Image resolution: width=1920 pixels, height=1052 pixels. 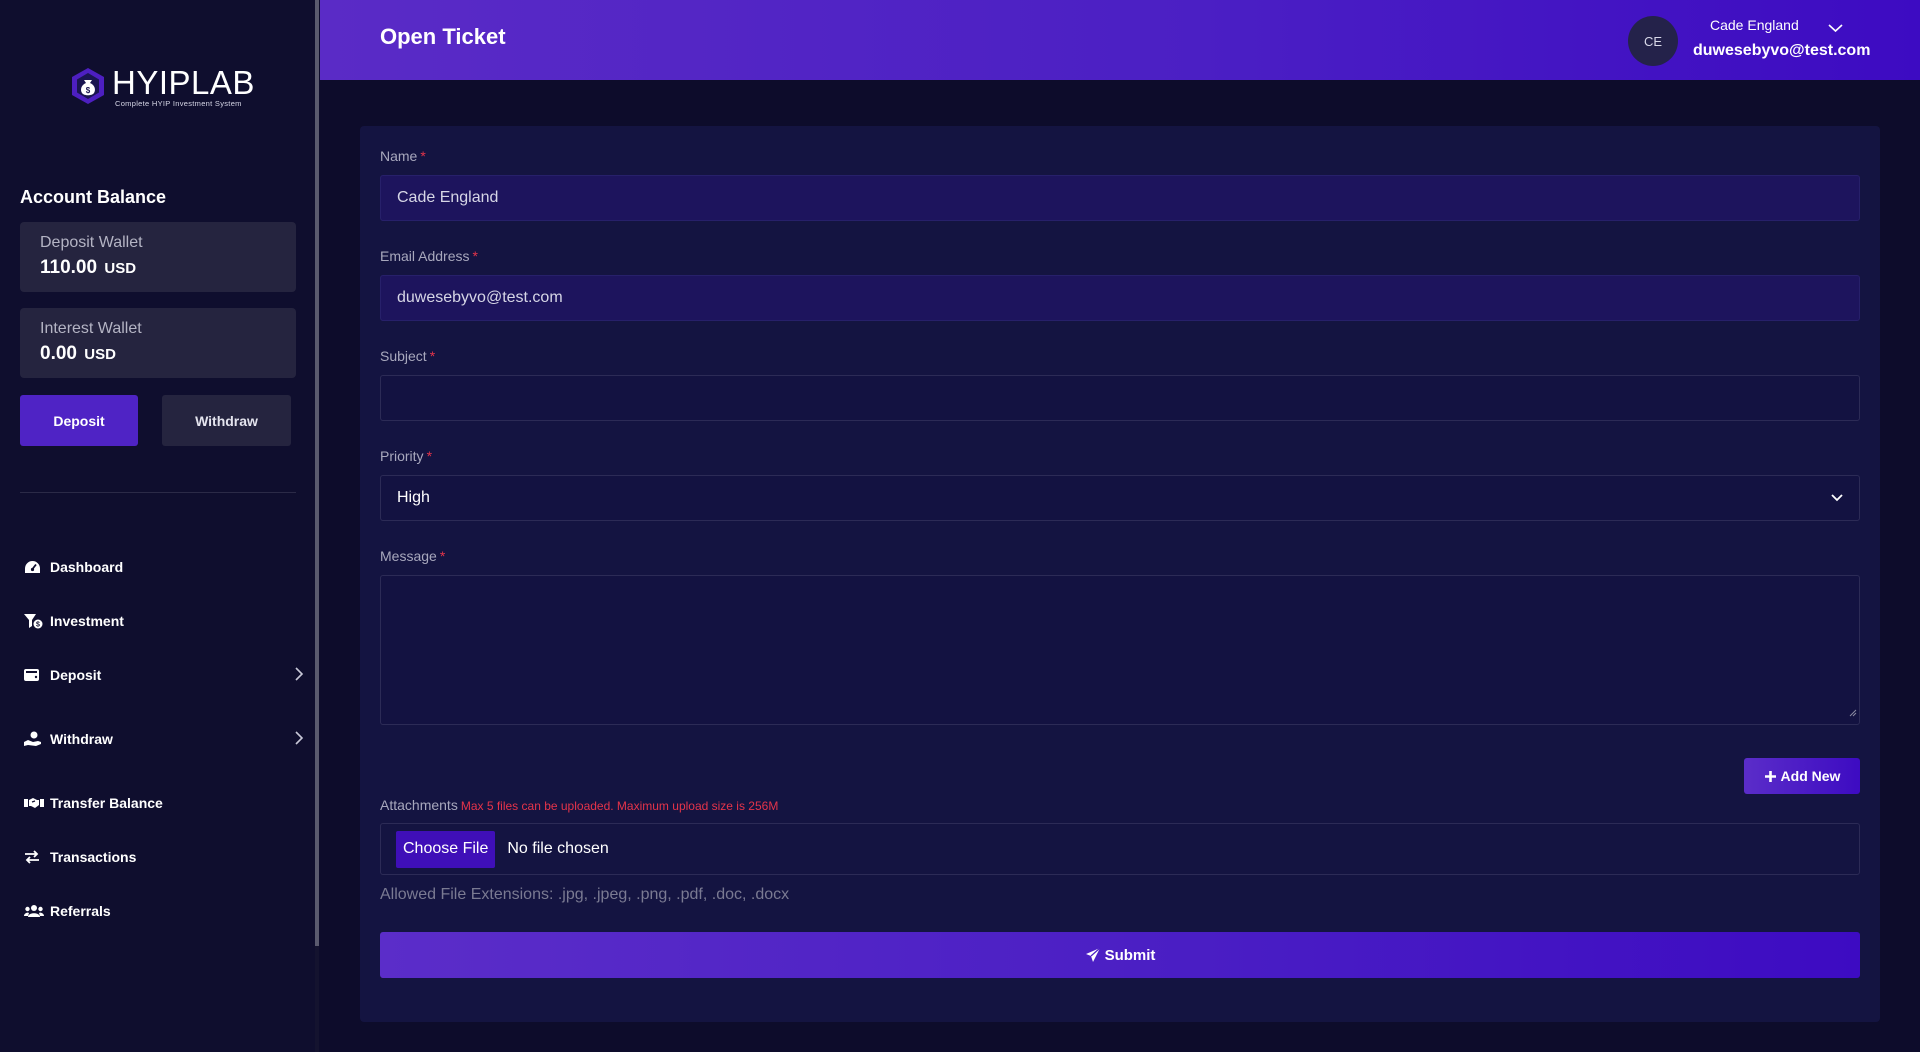 What do you see at coordinates (443, 36) in the screenshot?
I see `page-title: Open Ticket` at bounding box center [443, 36].